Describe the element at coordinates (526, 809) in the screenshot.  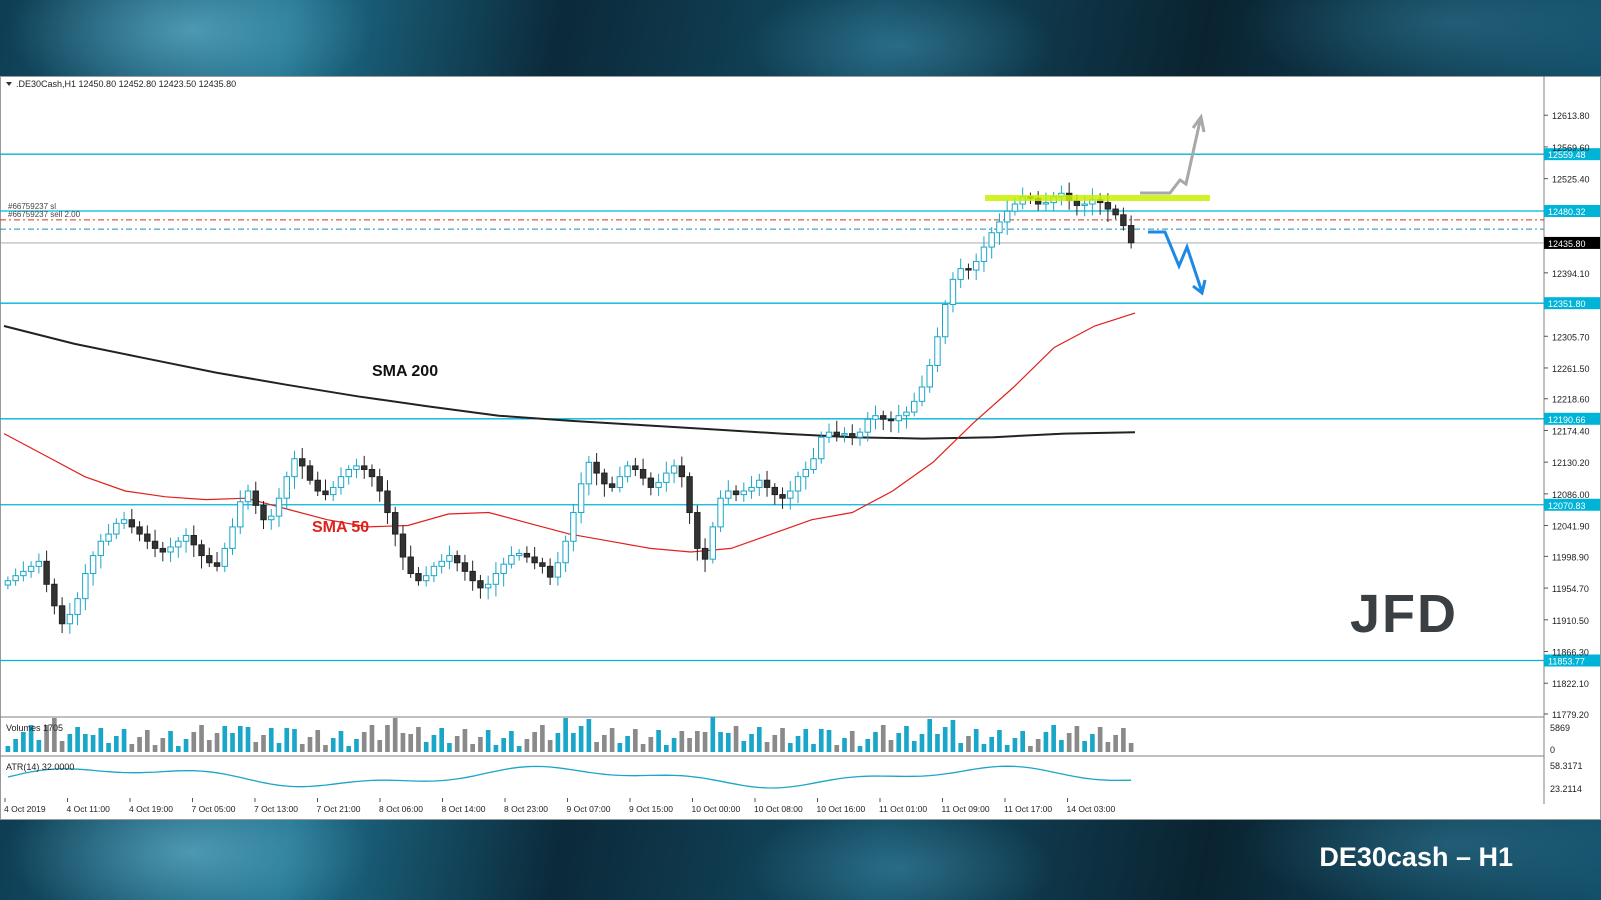
I see `time-tick-label-8: 8 Oct 23:00` at that location.